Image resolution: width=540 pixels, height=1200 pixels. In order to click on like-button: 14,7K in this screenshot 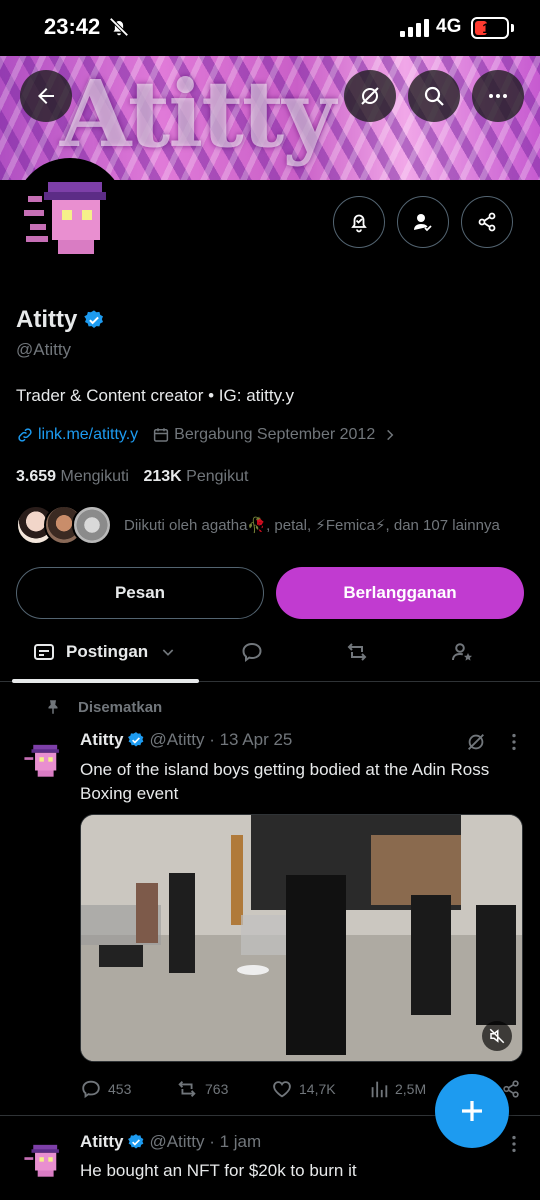, I will do `click(303, 1089)`.